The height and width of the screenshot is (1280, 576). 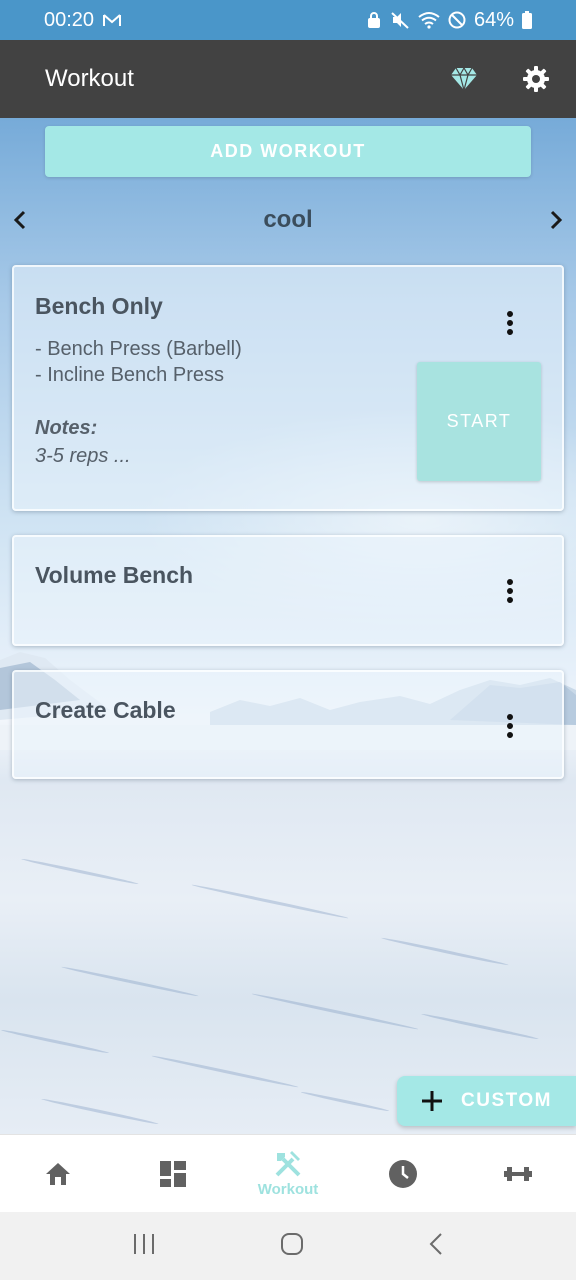 I want to click on lock-badge-icon, so click(x=373, y=20).